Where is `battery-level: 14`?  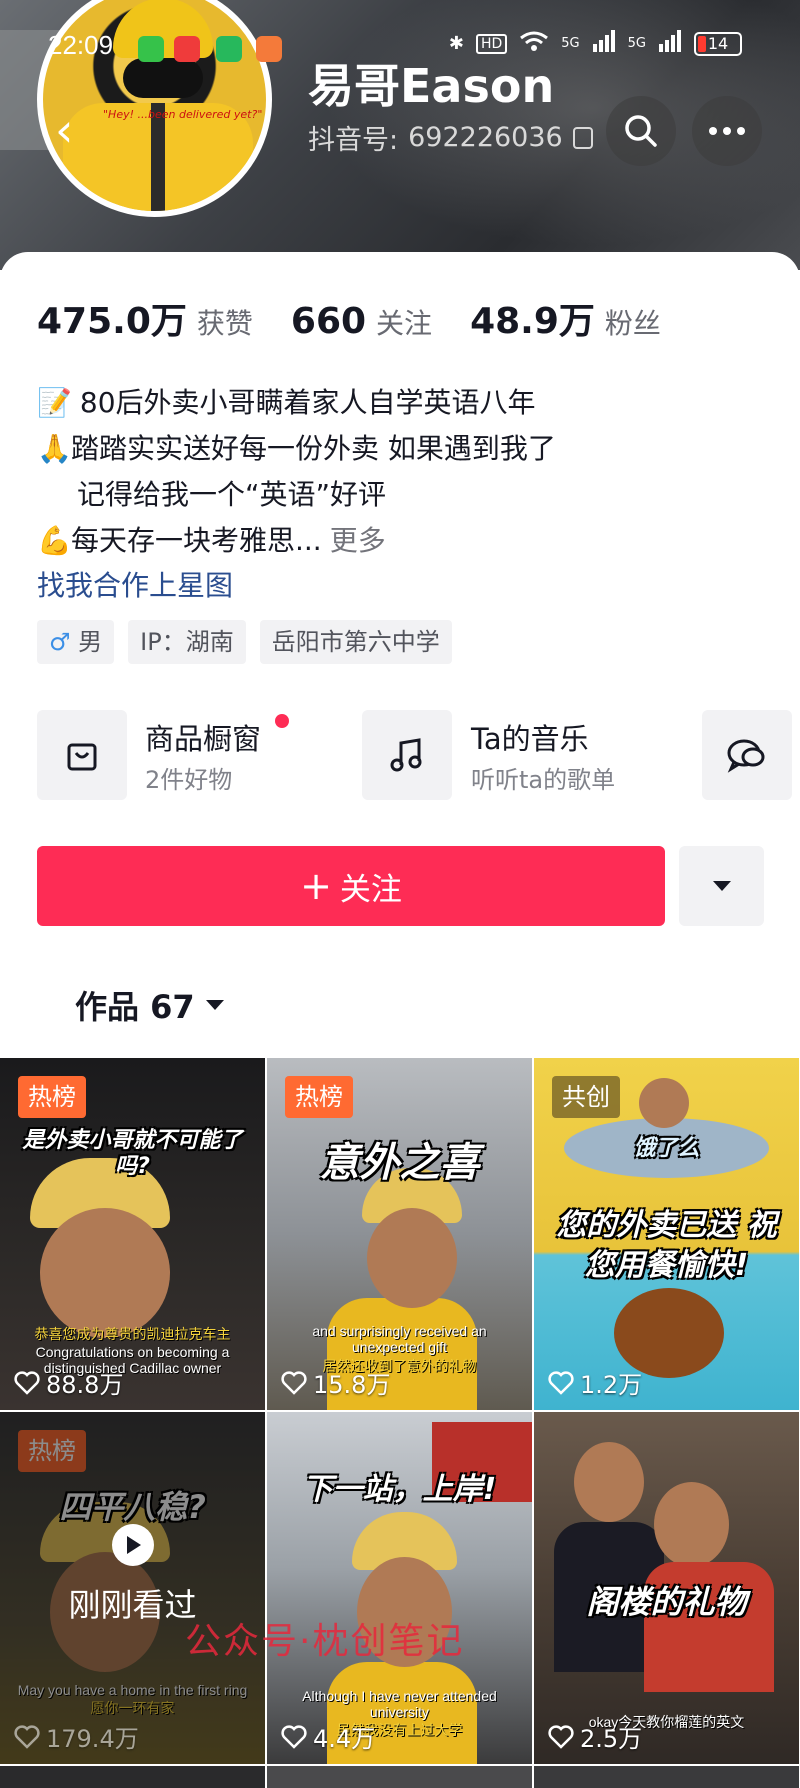 battery-level: 14 is located at coordinates (718, 43).